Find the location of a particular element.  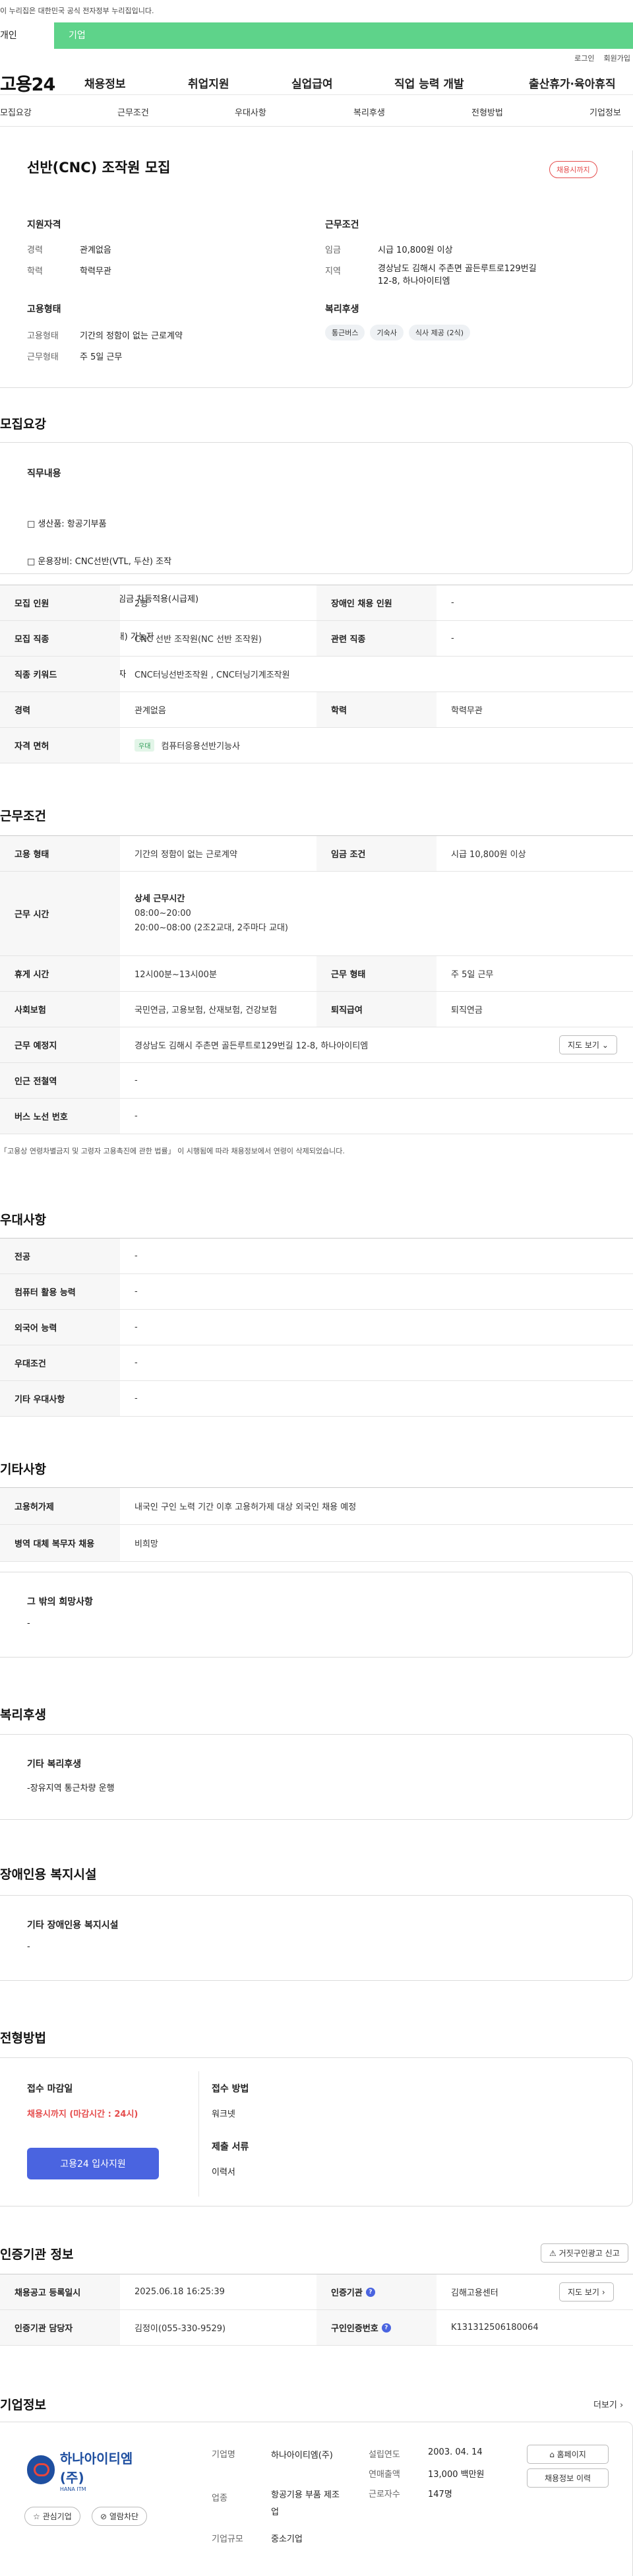

warning-icon: ⚠ is located at coordinates (553, 2253).